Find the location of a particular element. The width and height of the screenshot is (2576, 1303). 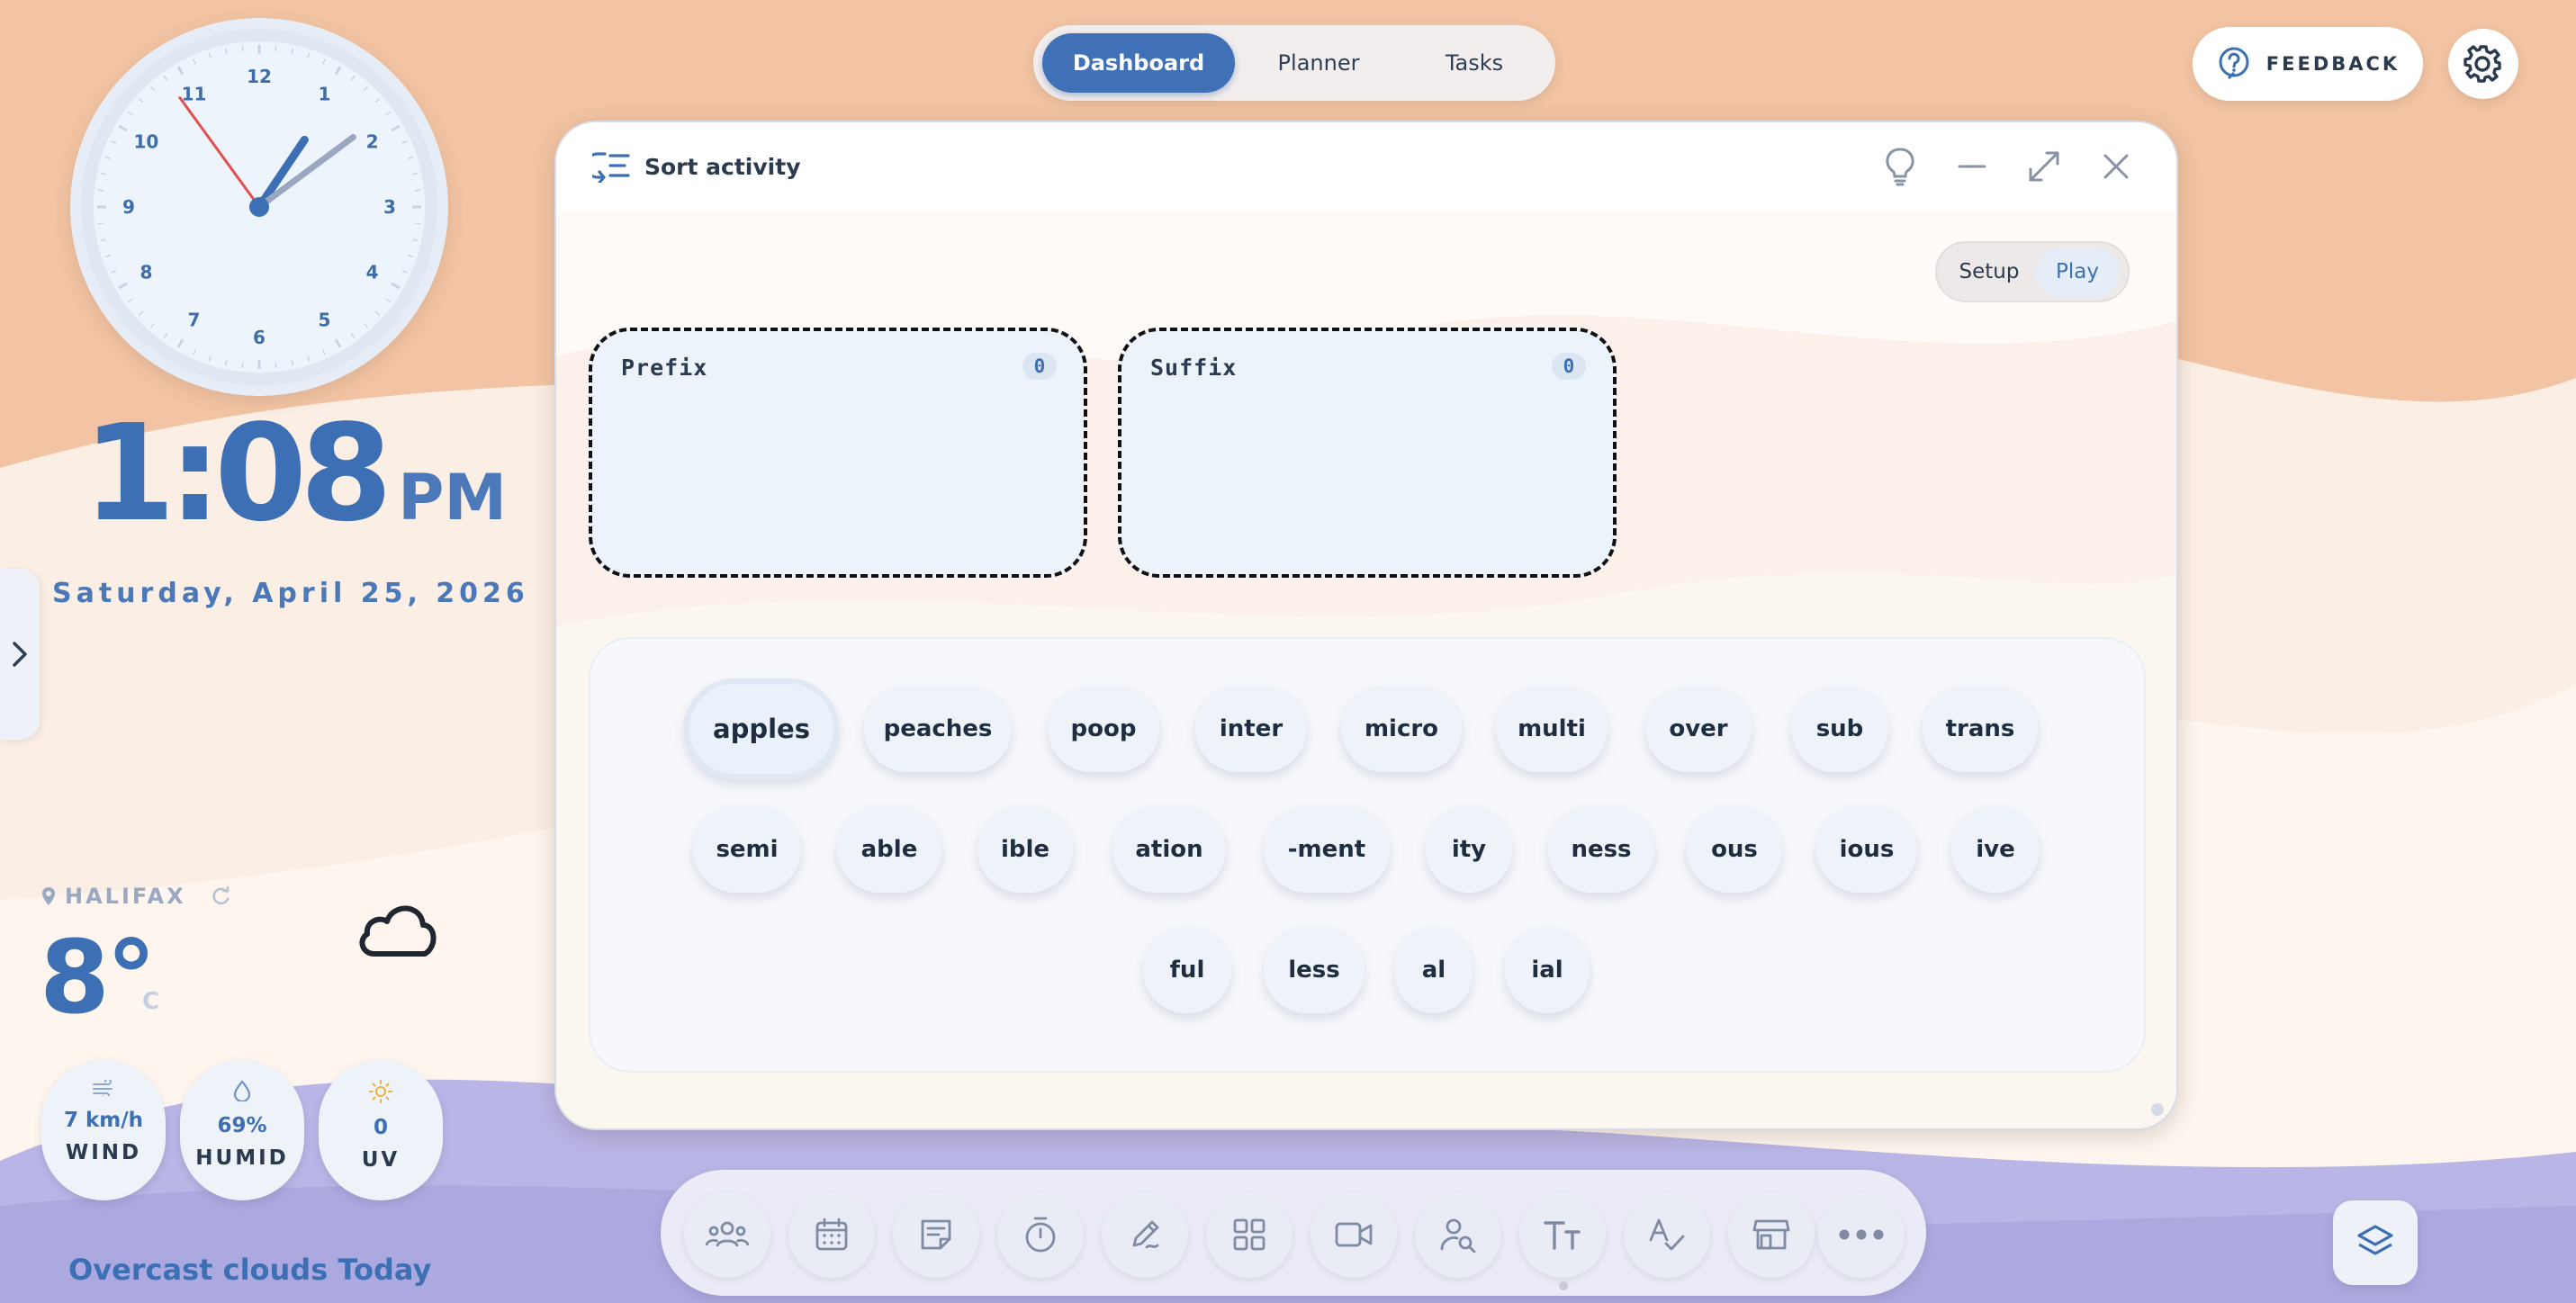

dock-note-button is located at coordinates (936, 1234).